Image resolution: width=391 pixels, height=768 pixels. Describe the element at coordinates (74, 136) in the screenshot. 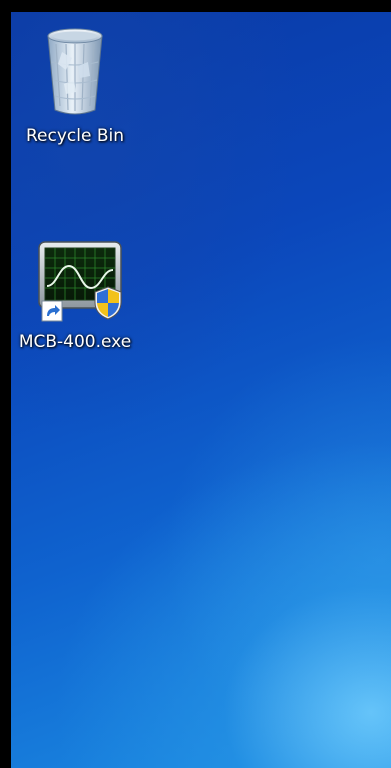

I see `recycle-bin-label: Recycle Bin` at that location.